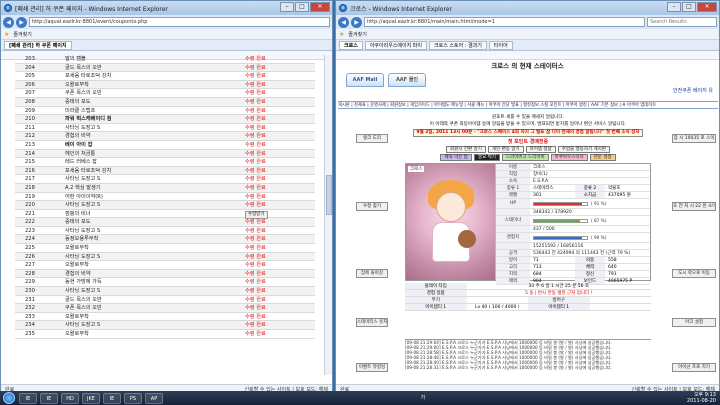 Image resolution: width=720 pixels, height=405 pixels. Describe the element at coordinates (466, 149) in the screenshot. I see `action-button-1: 회원시 전환 알기` at that location.